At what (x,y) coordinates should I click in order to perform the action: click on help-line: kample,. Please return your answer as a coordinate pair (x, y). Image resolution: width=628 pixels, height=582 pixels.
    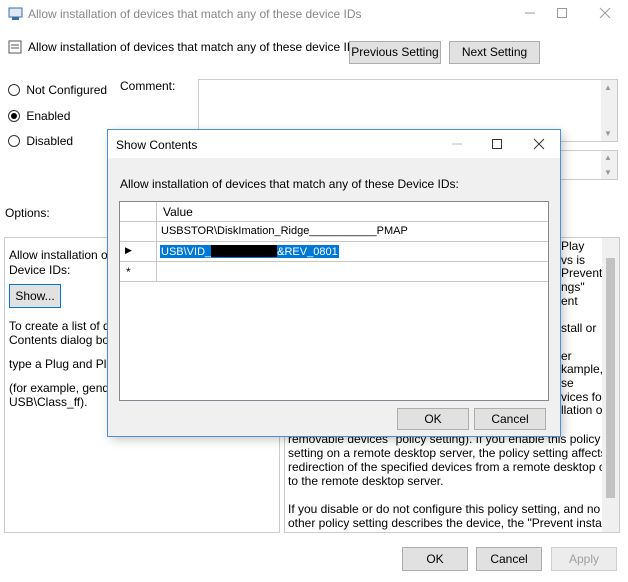
    Looking at the image, I should click on (582, 369).